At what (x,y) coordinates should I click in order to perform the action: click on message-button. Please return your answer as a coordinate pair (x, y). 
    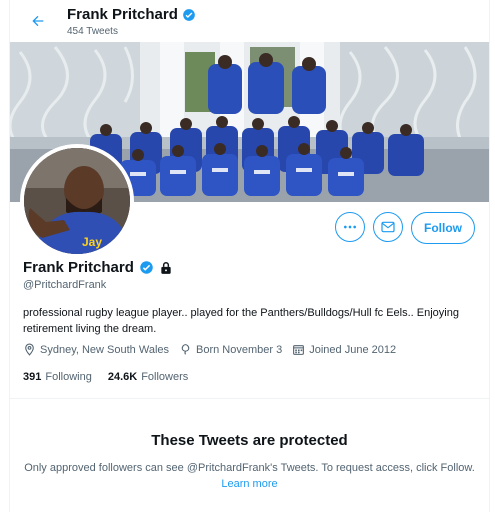
    Looking at the image, I should click on (388, 227).